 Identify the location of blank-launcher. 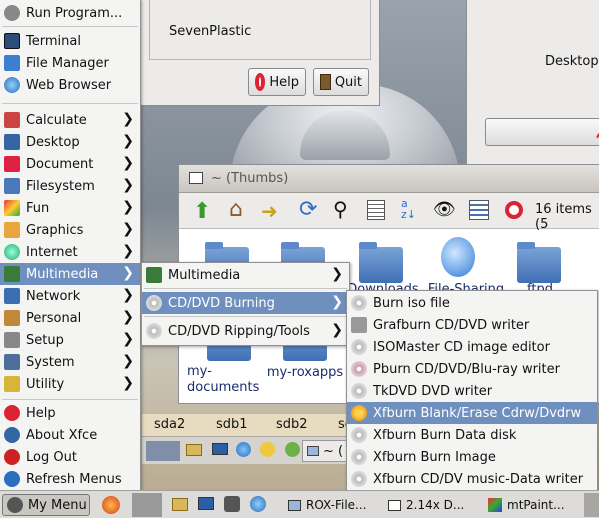
(147, 505).